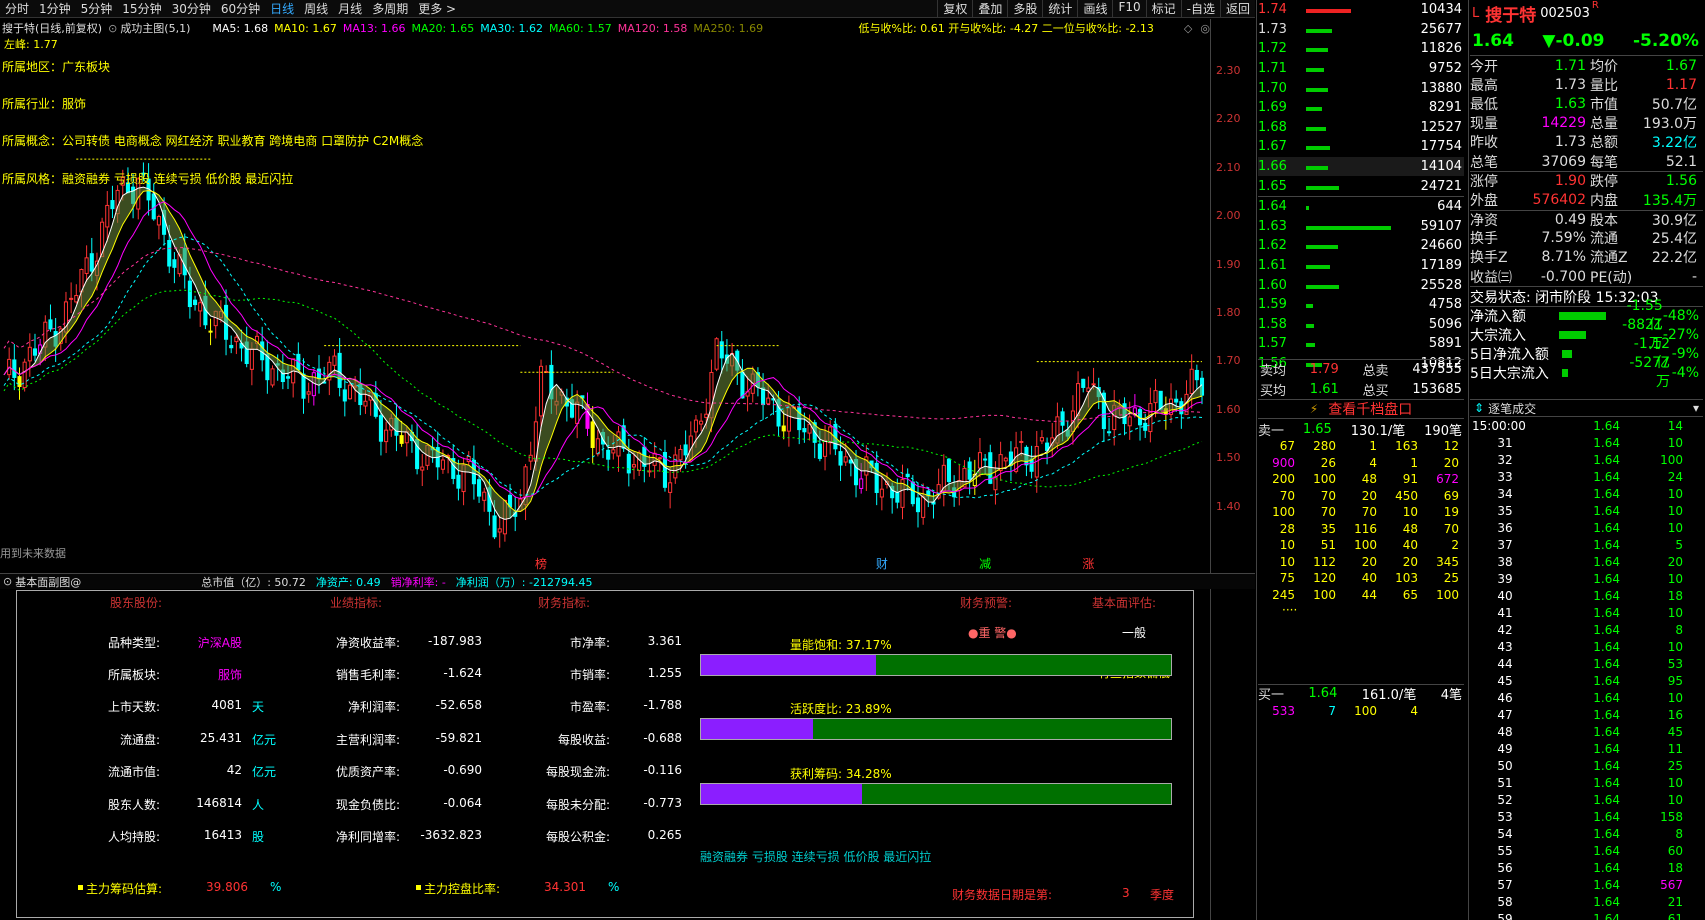 The image size is (1705, 920). Describe the element at coordinates (191, 8) in the screenshot. I see `period-tab: 30分钟` at that location.